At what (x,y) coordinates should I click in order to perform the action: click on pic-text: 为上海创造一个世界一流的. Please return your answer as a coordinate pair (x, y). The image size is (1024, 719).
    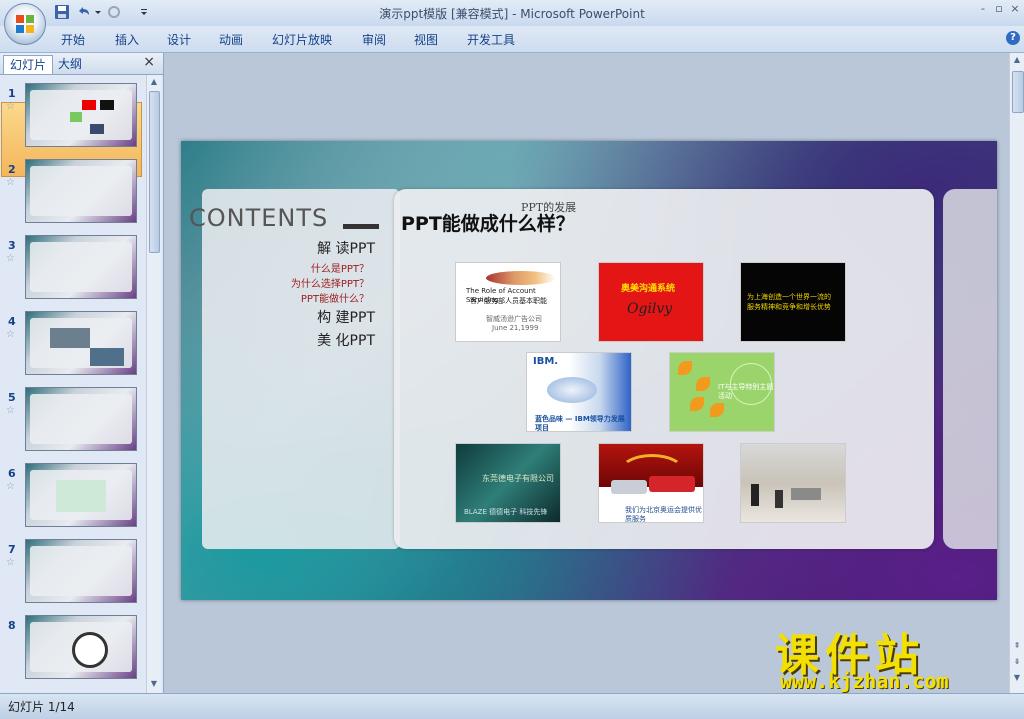
    Looking at the image, I should click on (789, 297).